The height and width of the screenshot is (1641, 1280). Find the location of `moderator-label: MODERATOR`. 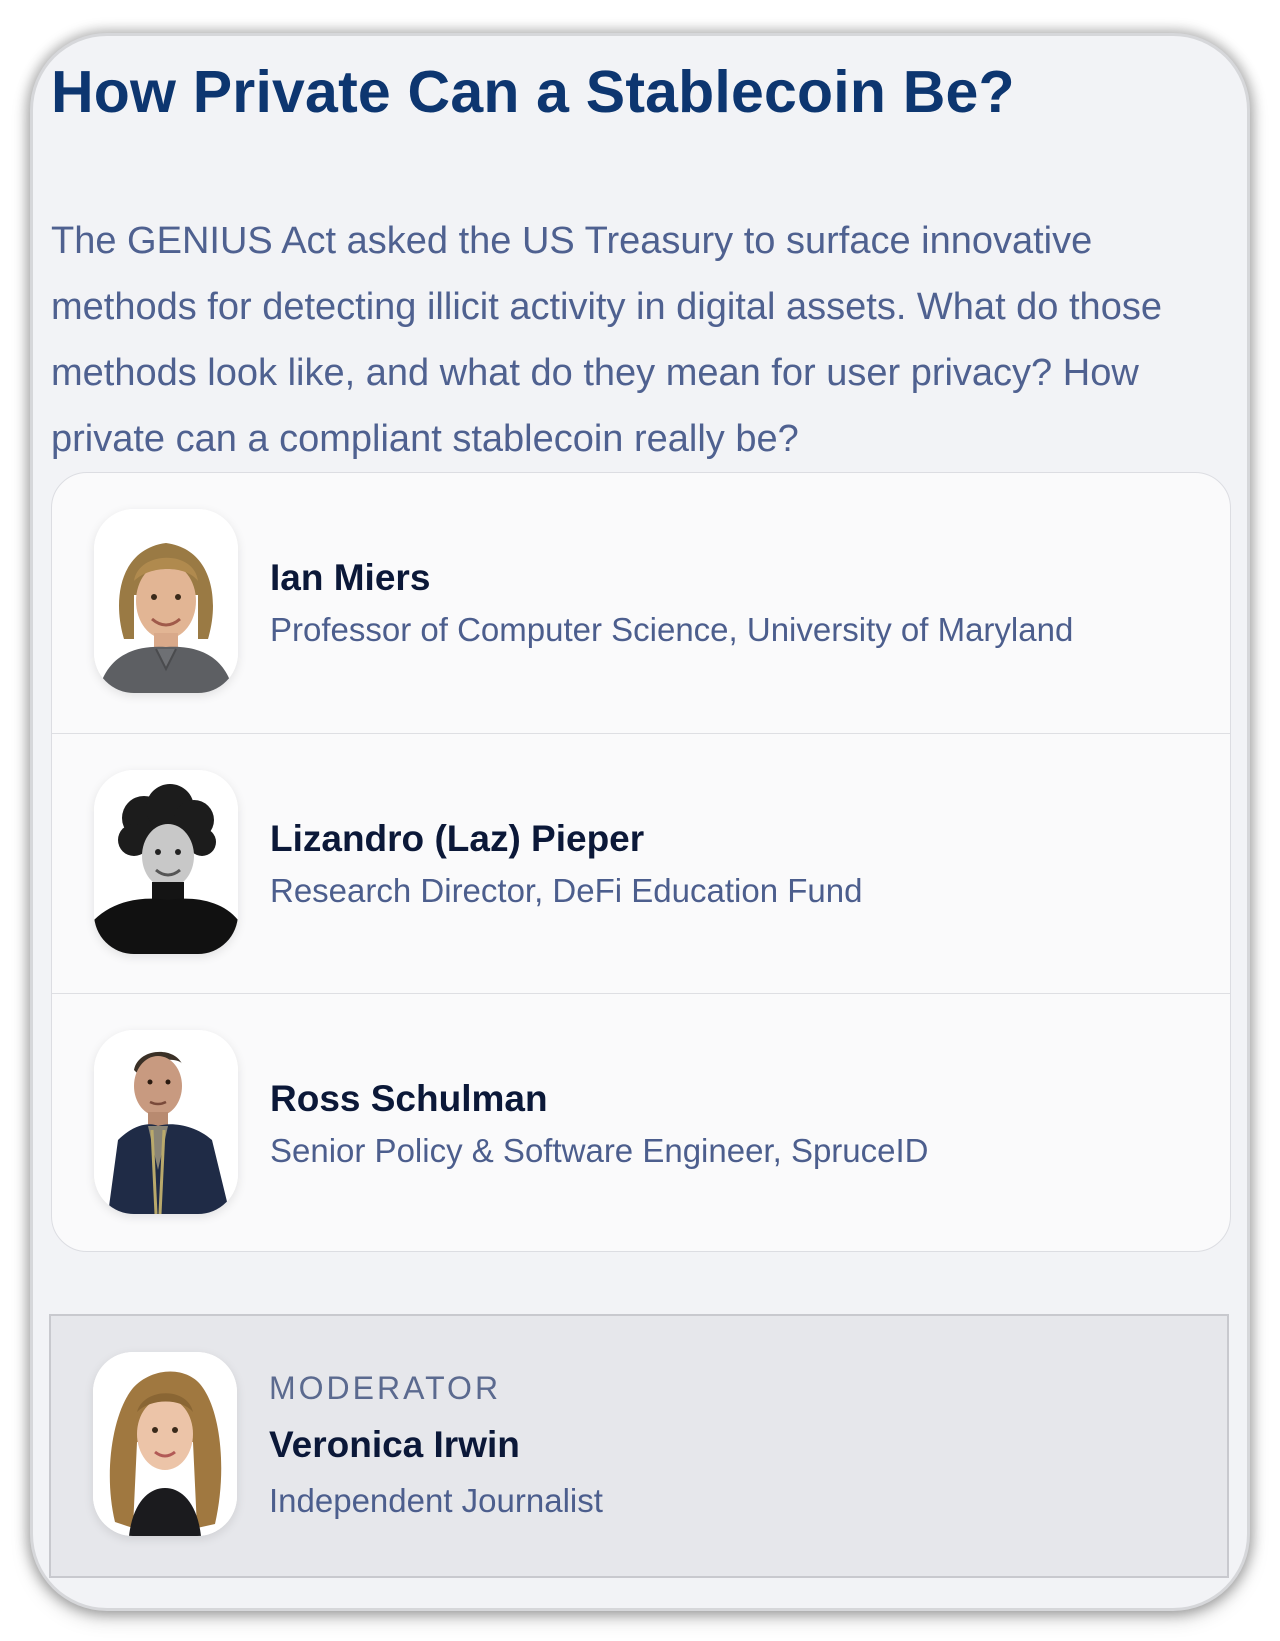

moderator-label: MODERATOR is located at coordinates (385, 1388).